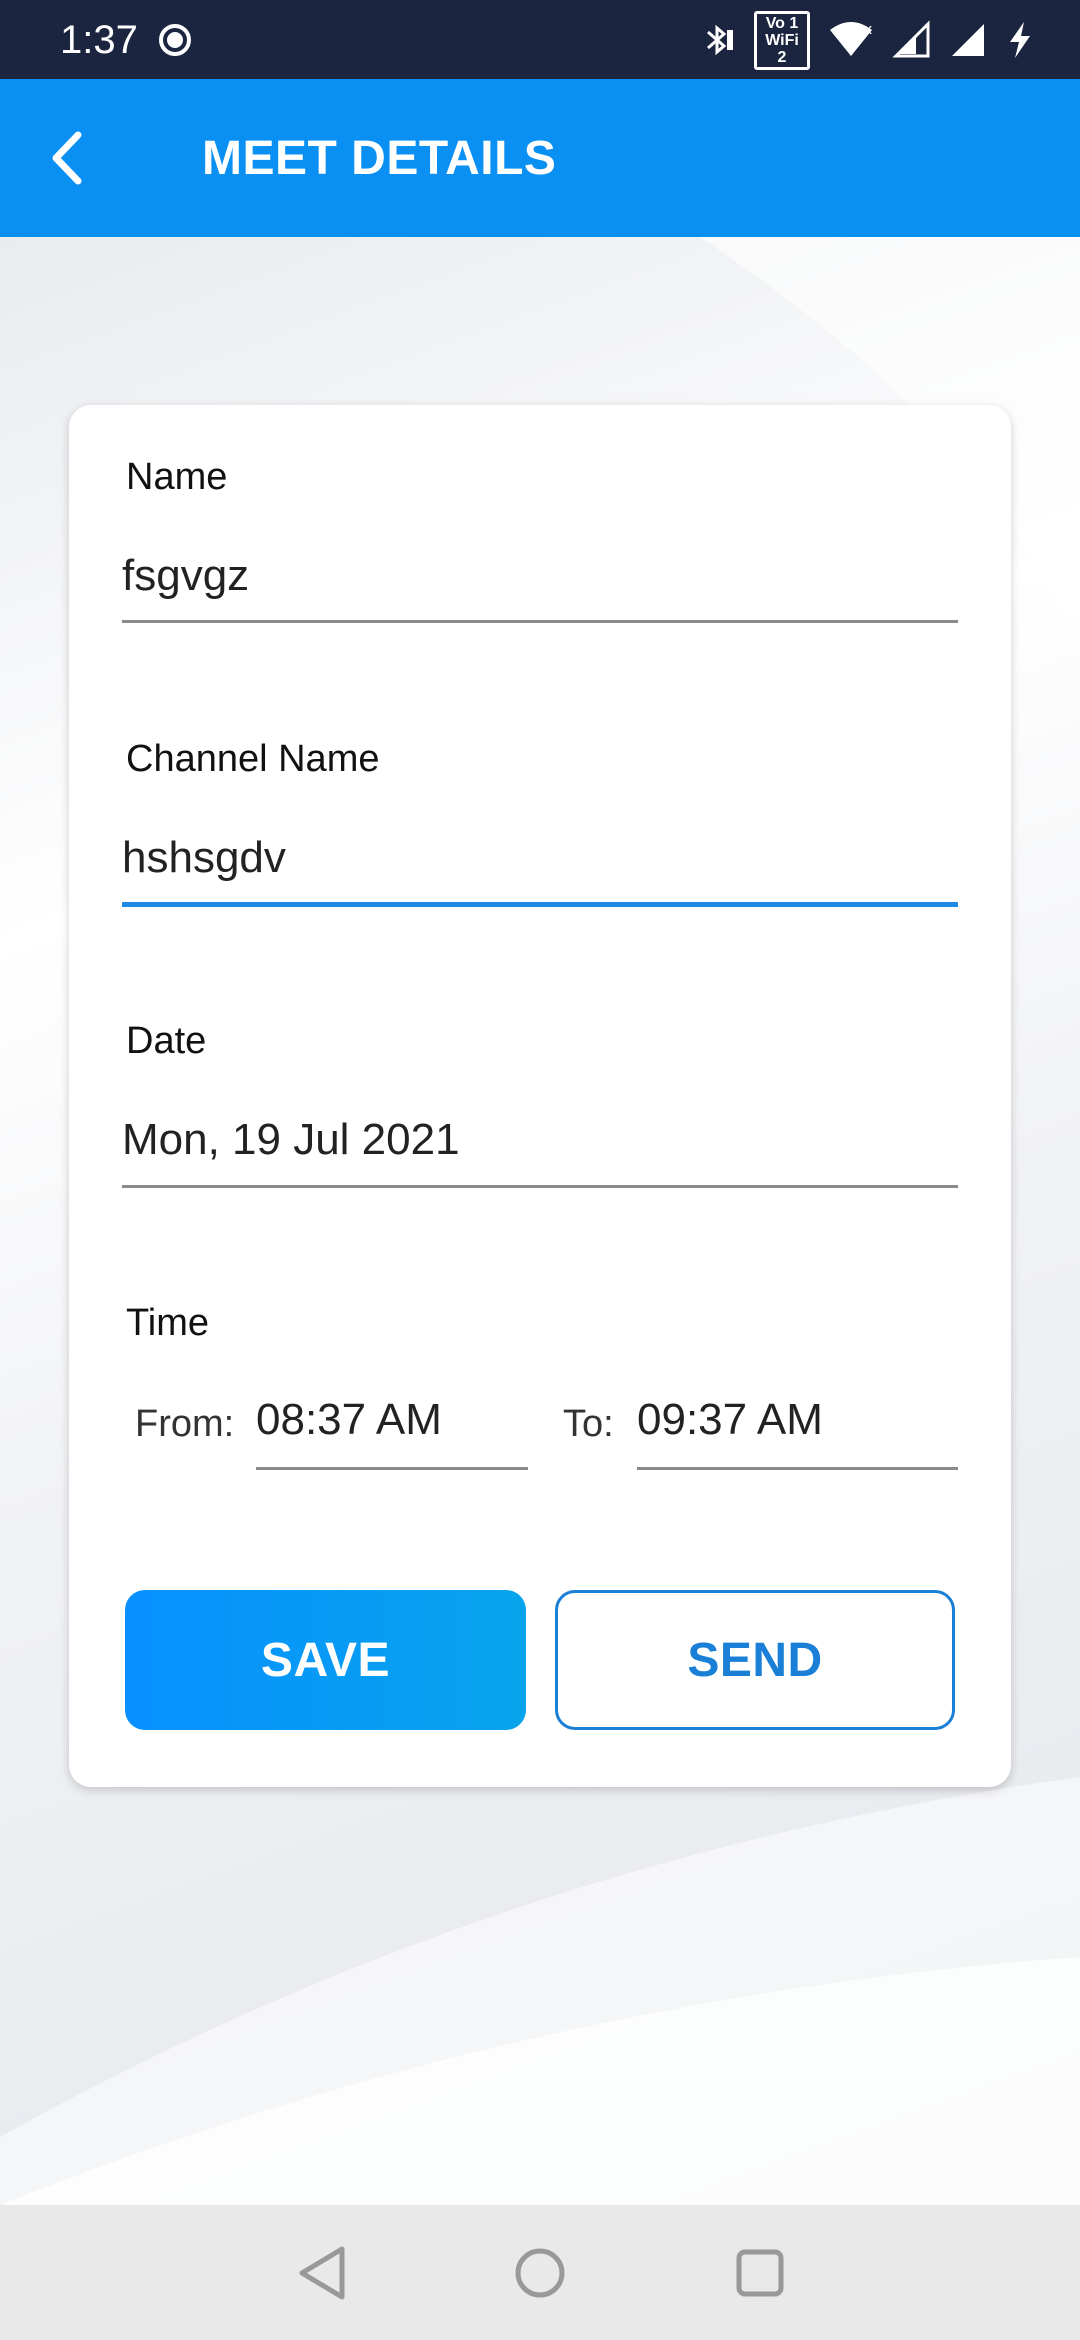  What do you see at coordinates (851, 39) in the screenshot?
I see `wifi-icon: x` at bounding box center [851, 39].